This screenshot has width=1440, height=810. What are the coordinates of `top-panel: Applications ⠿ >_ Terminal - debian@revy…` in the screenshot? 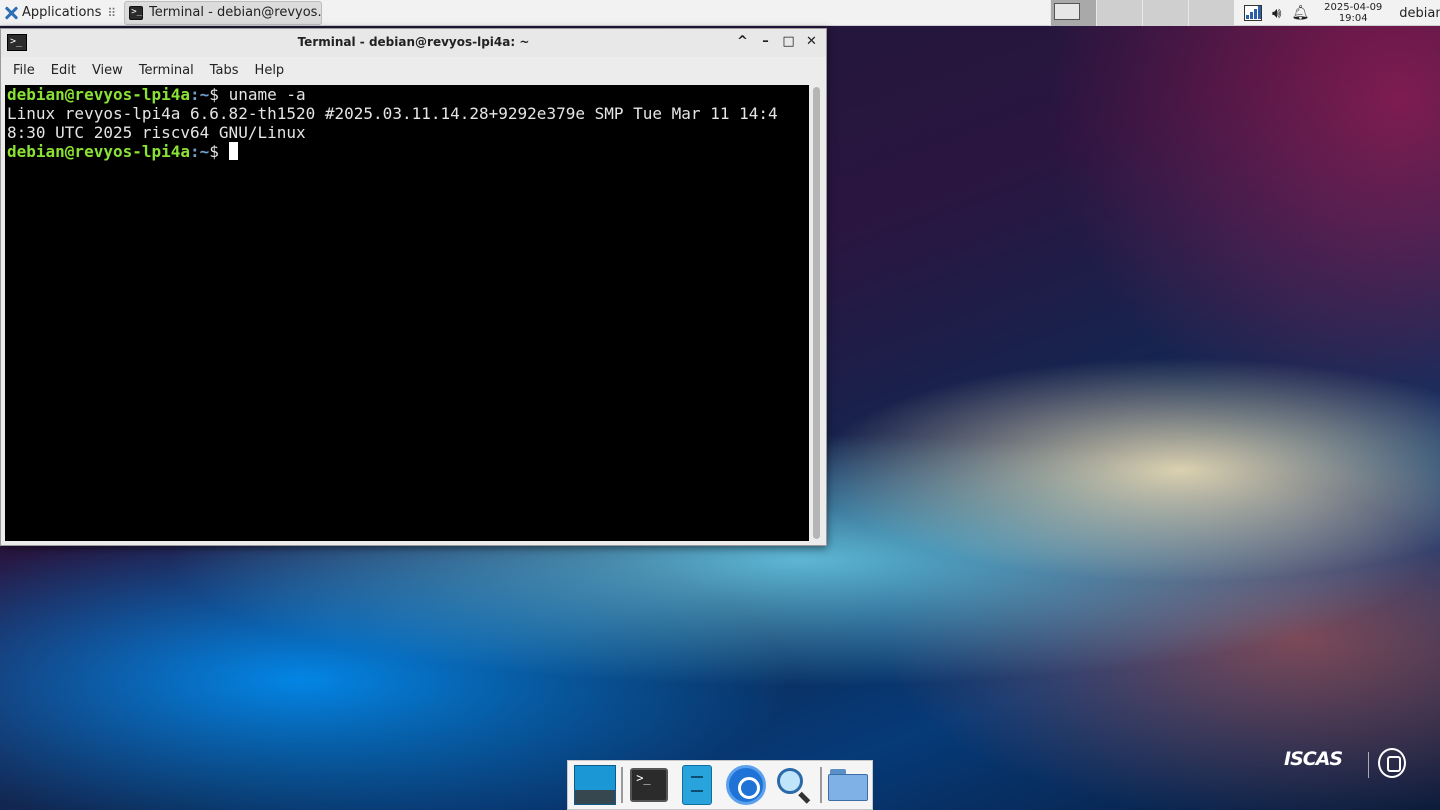 It's located at (720, 13).